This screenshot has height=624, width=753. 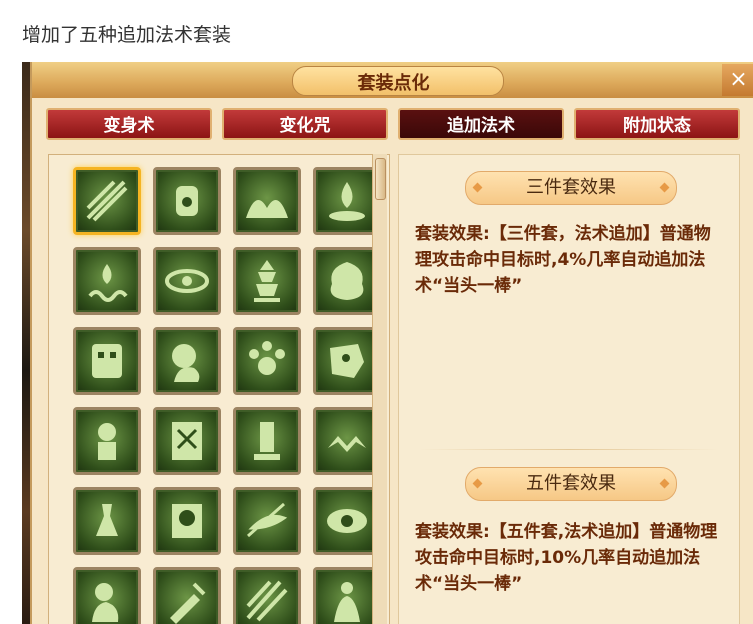 I want to click on talisman-icon, so click(x=187, y=441).